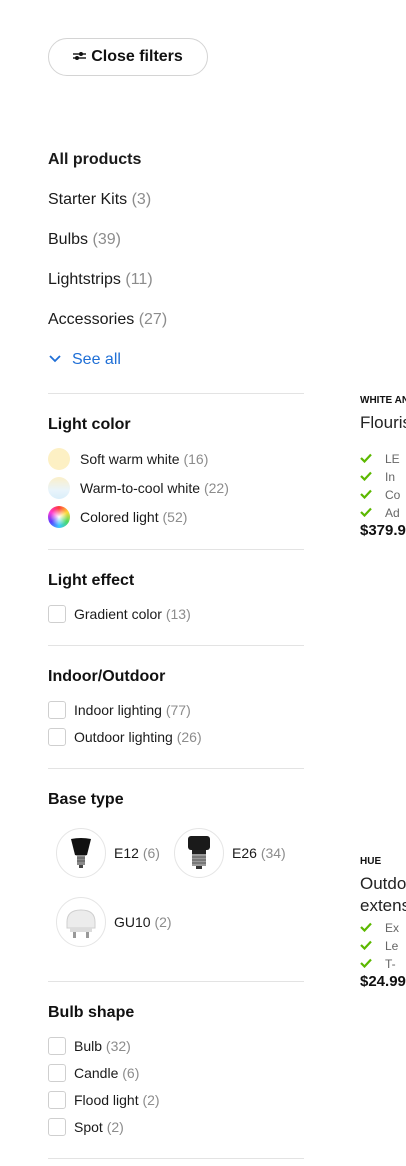 The width and height of the screenshot is (406, 1166). Describe the element at coordinates (392, 459) in the screenshot. I see `feature-text: LE` at that location.